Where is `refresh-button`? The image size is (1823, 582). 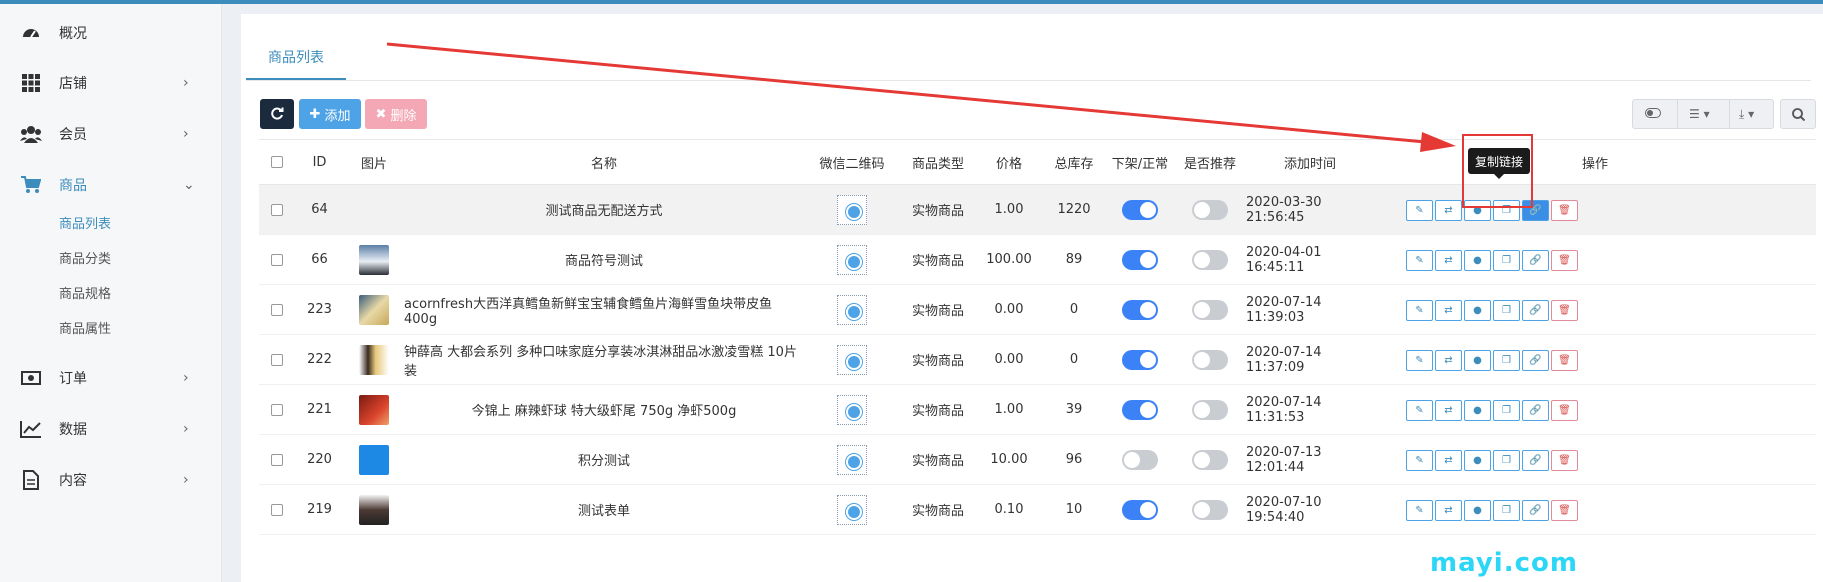
refresh-button is located at coordinates (277, 114).